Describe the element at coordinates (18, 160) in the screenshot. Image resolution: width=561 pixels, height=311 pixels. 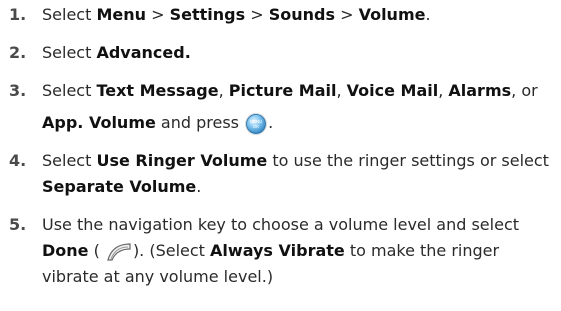
I see `step-number: 4.` at that location.